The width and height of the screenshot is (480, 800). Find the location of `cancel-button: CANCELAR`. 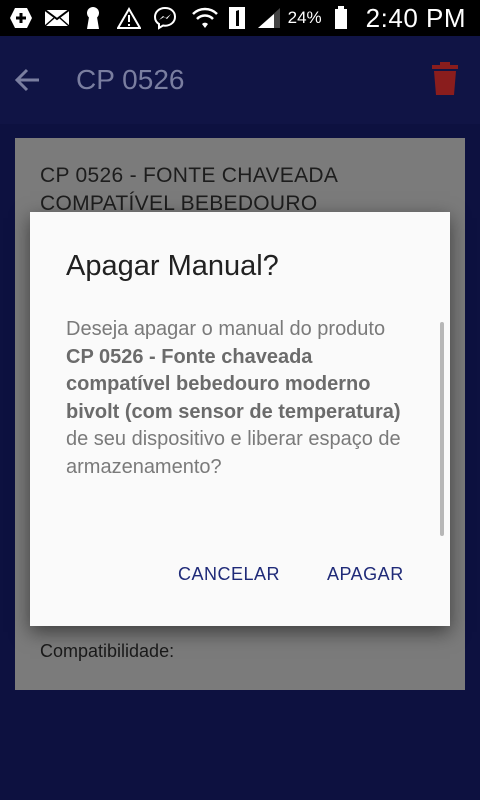

cancel-button: CANCELAR is located at coordinates (229, 574).